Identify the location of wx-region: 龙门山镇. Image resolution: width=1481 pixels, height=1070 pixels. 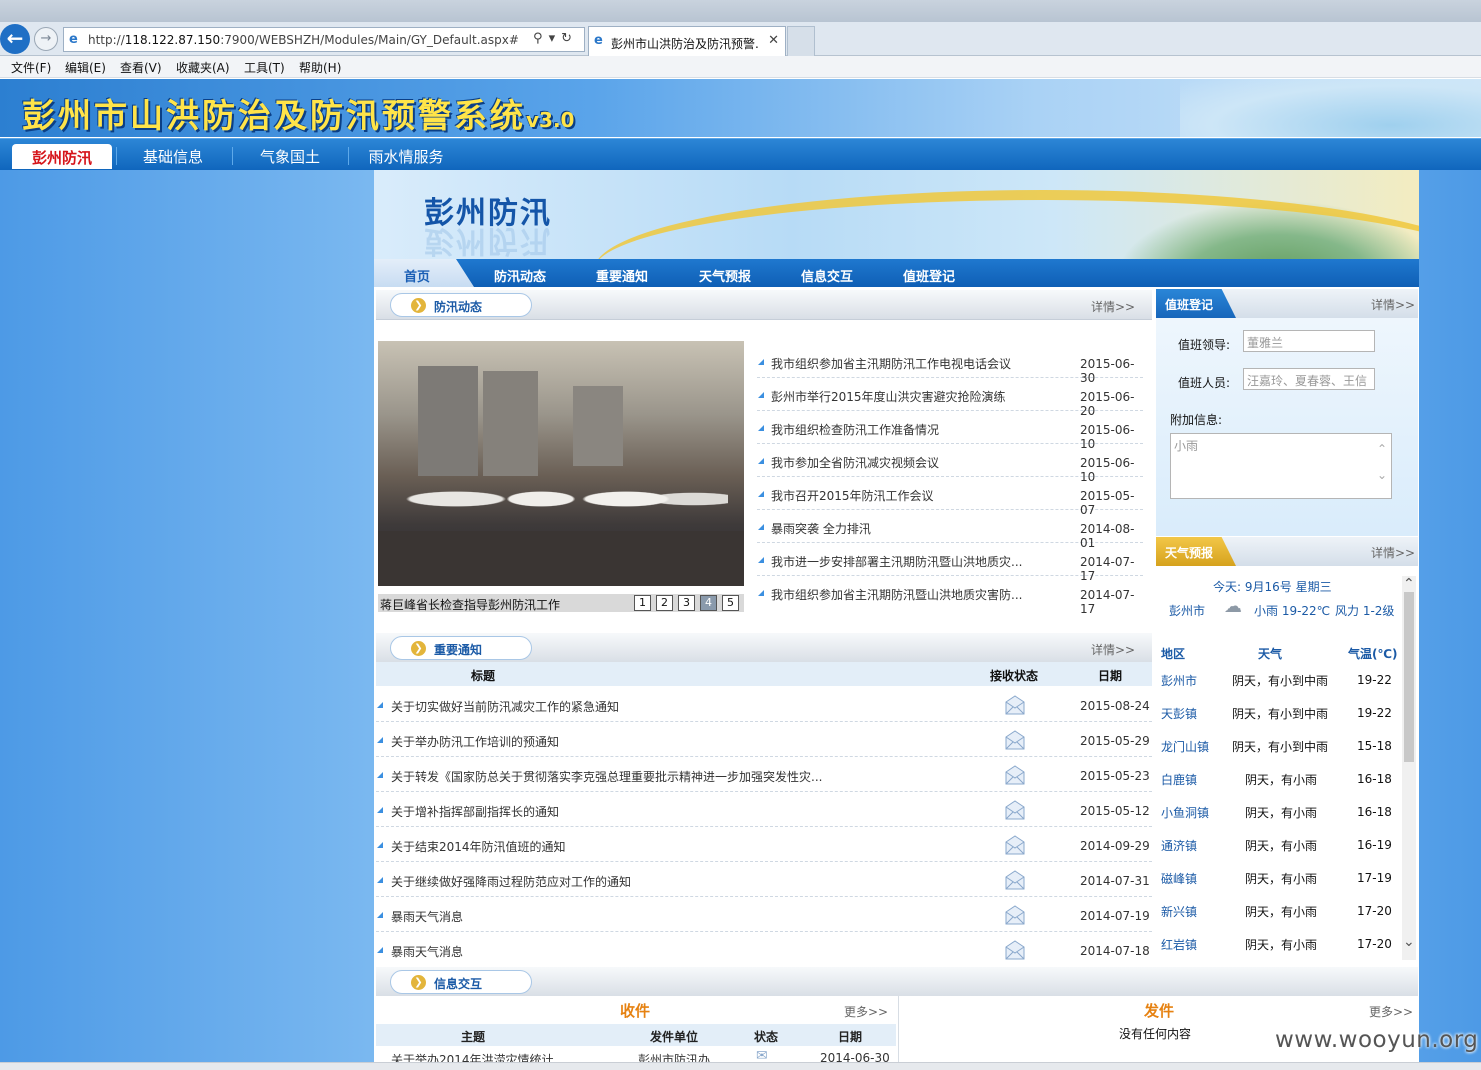
(1185, 746).